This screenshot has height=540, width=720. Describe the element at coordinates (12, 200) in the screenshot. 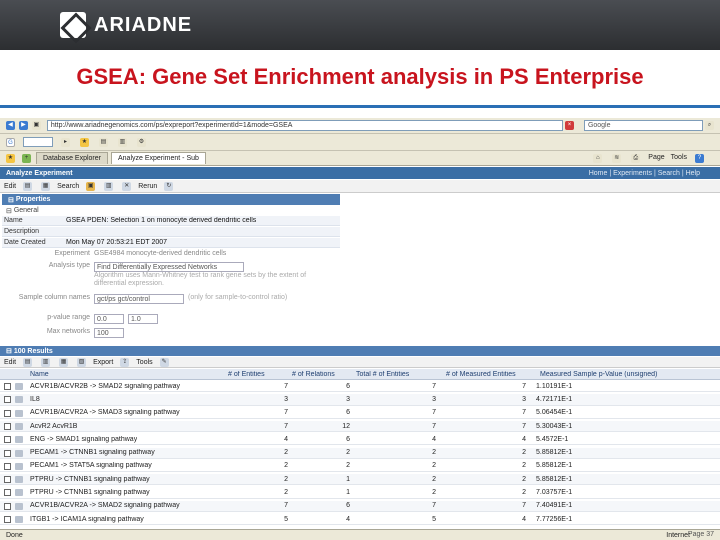

I see `collapse-icon: ⊟` at that location.